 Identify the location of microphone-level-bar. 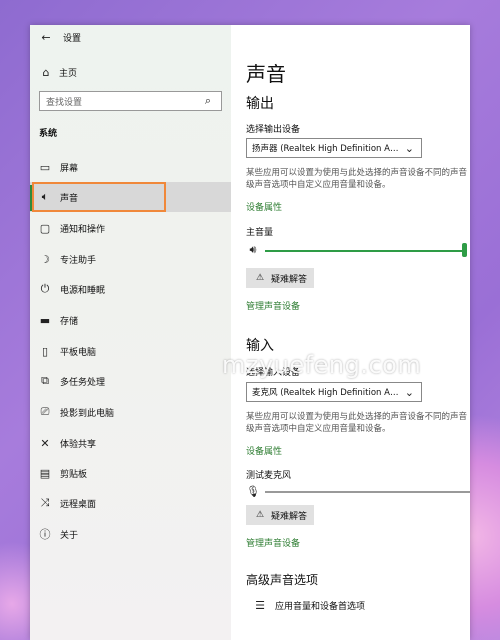
(367, 492).